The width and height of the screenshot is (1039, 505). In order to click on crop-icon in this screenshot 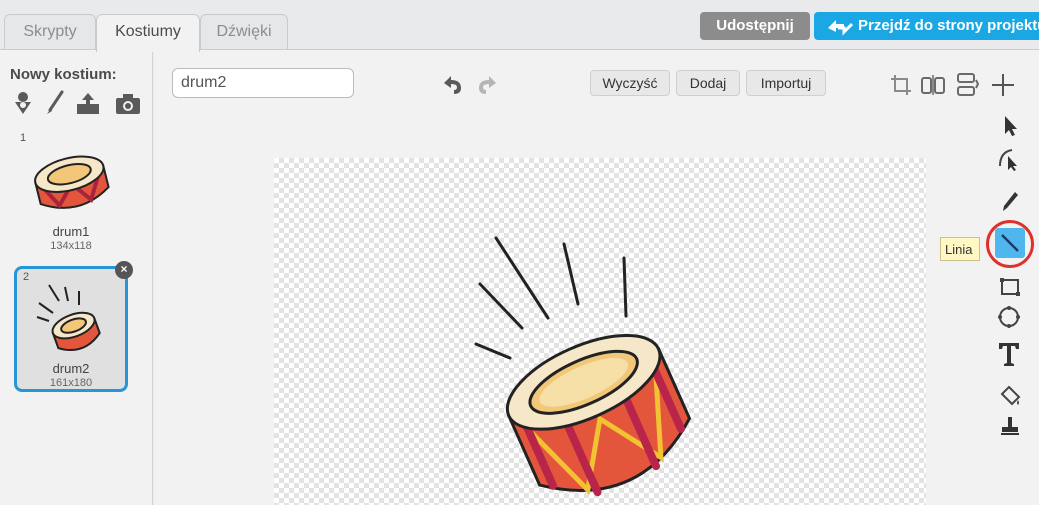, I will do `click(901, 85)`.